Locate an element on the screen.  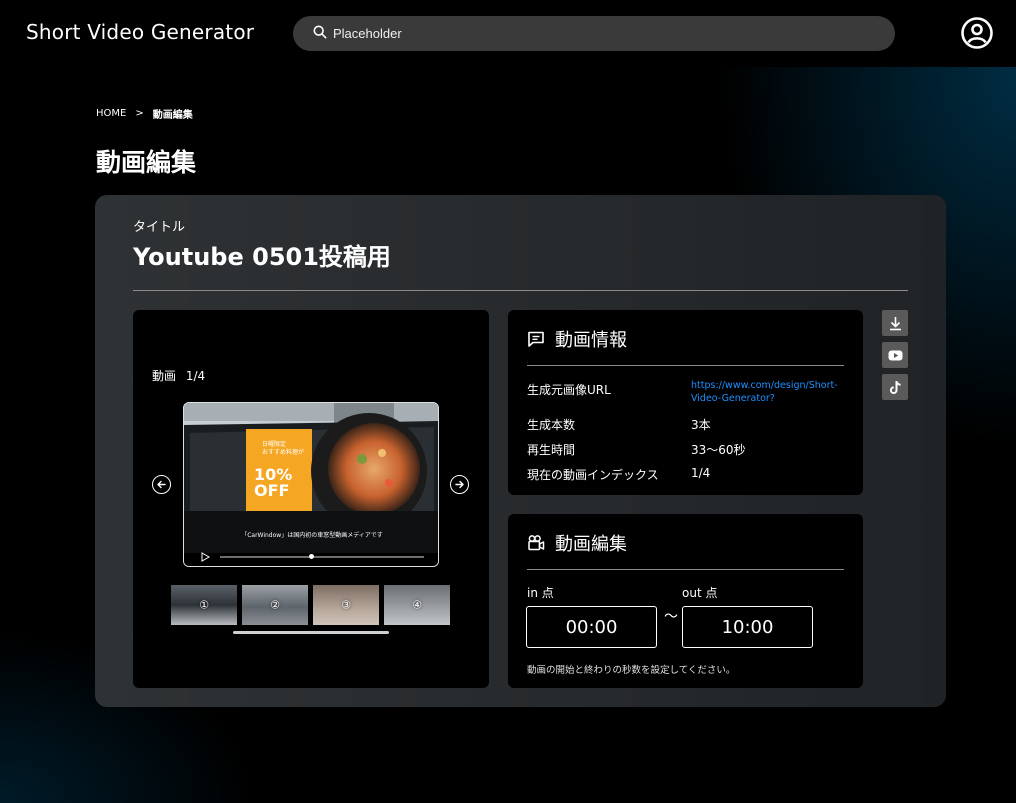
account-icon is located at coordinates (977, 33).